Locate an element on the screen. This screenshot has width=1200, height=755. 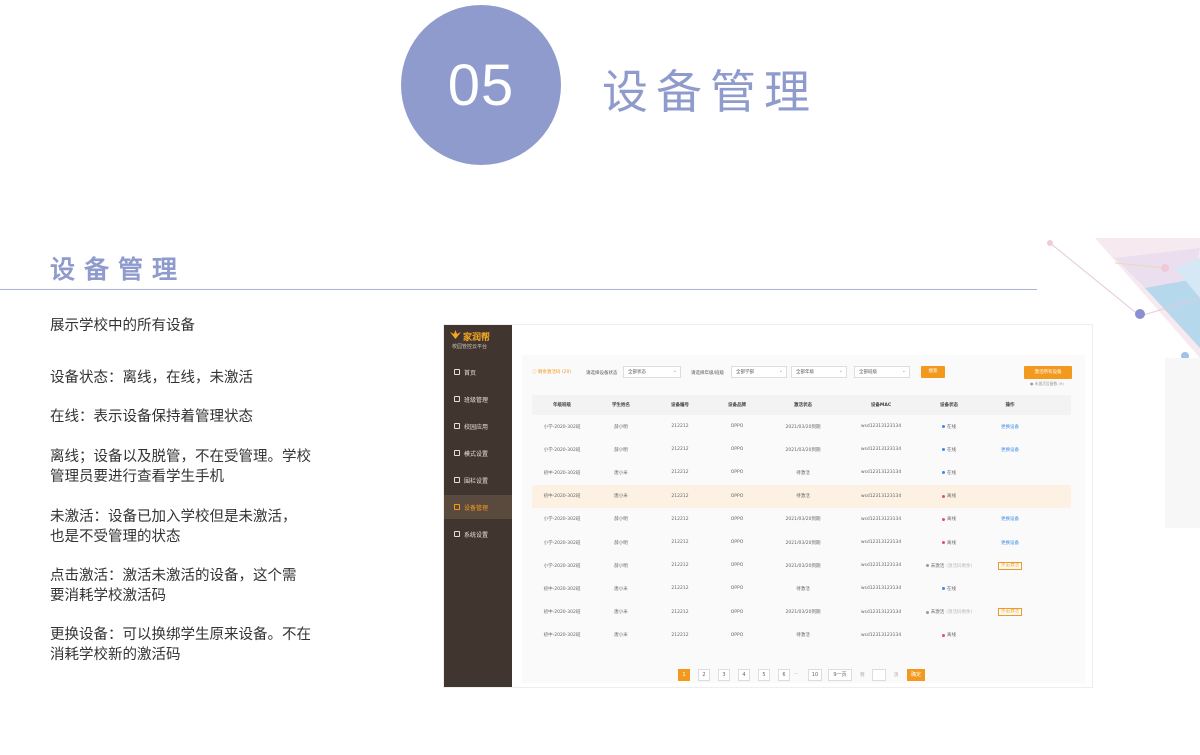
page-button: 2 is located at coordinates (704, 675).